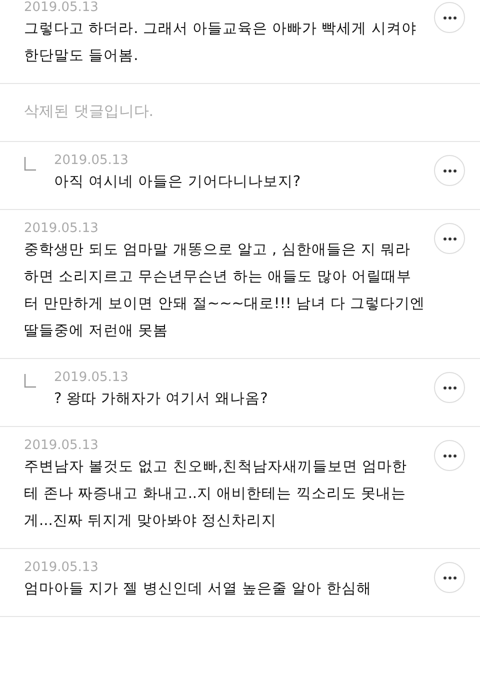  Describe the element at coordinates (198, 589) in the screenshot. I see `comment-text: 엄마아들 지가 젤 병신인데 서열 높은줄 알아 한심해` at that location.